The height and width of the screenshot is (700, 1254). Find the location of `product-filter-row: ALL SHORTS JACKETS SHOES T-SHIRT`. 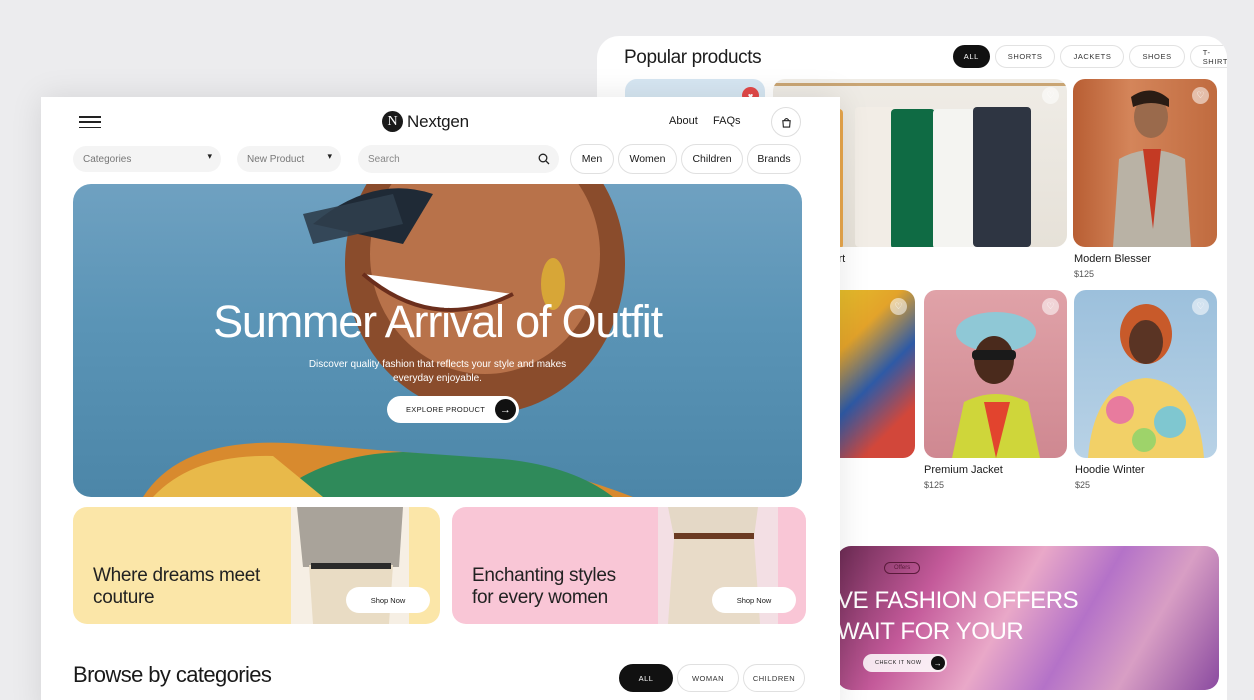

product-filter-row: ALL SHORTS JACKETS SHOES T-SHIRT is located at coordinates (1090, 56).